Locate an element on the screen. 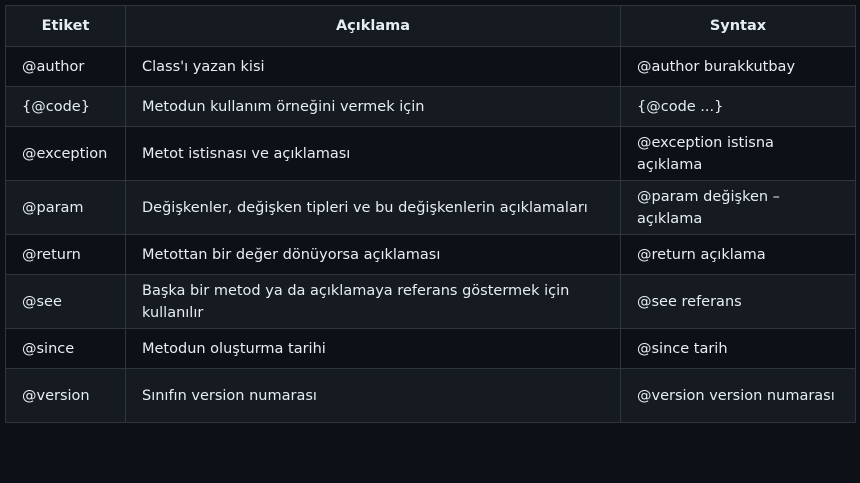 The height and width of the screenshot is (483, 860). cell-tag: @see is located at coordinates (65, 301).